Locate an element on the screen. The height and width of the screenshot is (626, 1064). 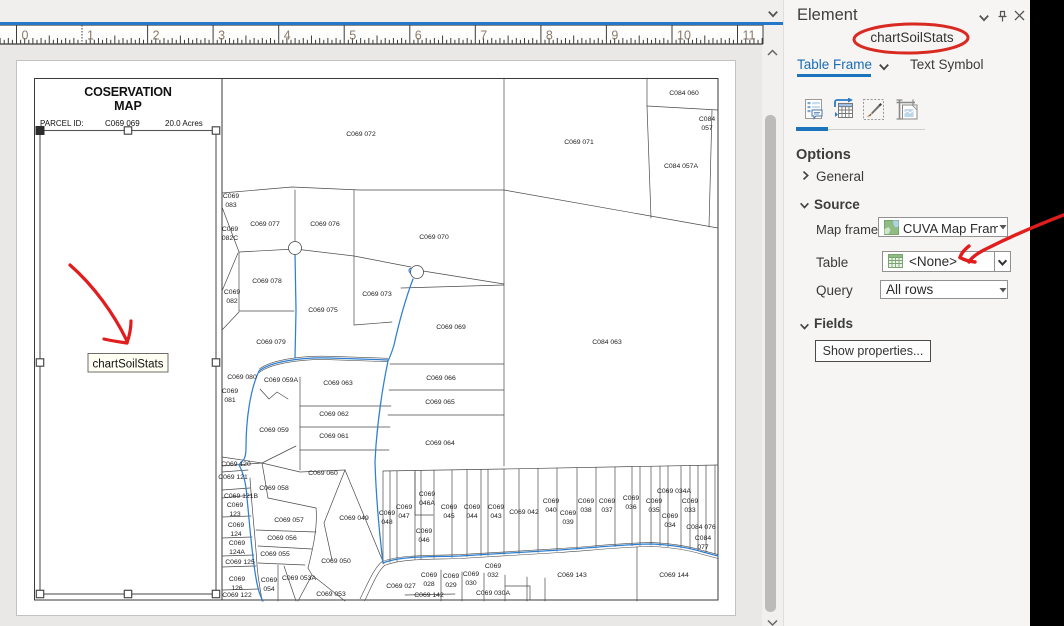
svg-text: C069 075 is located at coordinates (323, 310).